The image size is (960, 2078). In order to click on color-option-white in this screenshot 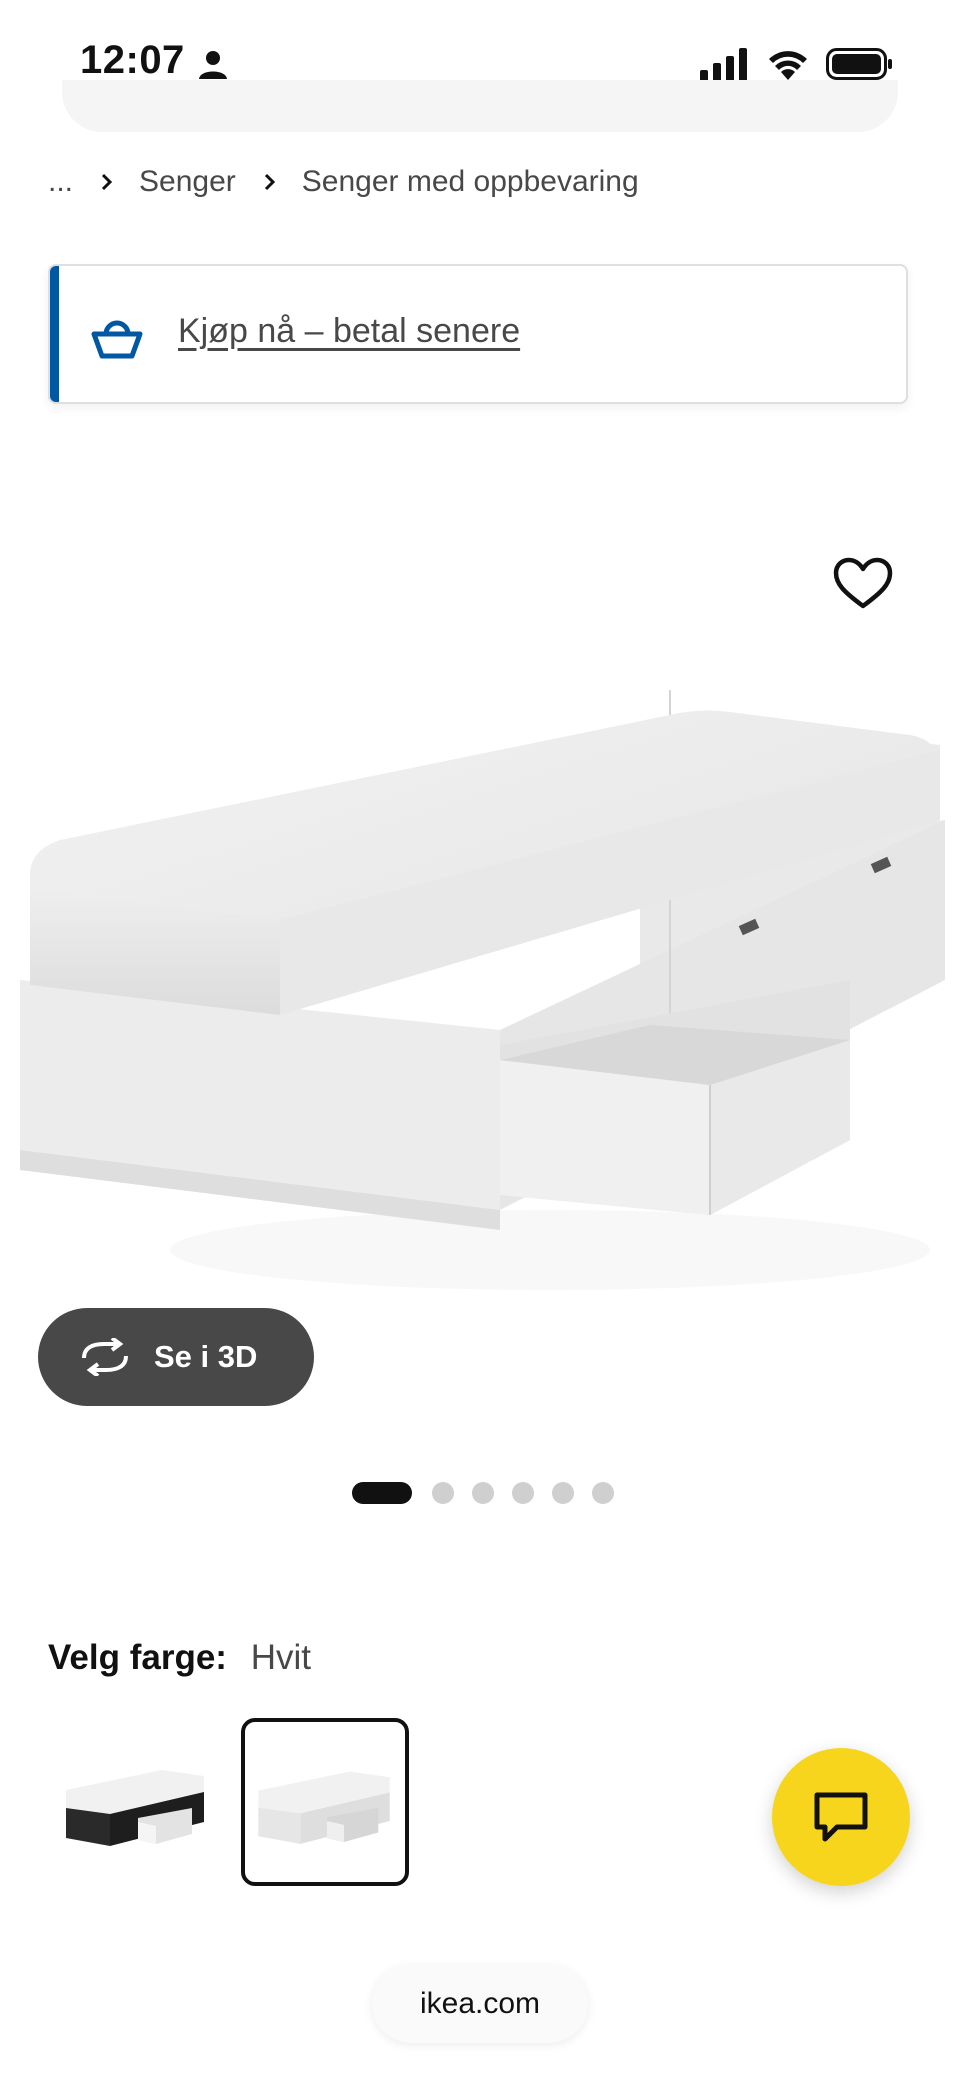, I will do `click(325, 1802)`.